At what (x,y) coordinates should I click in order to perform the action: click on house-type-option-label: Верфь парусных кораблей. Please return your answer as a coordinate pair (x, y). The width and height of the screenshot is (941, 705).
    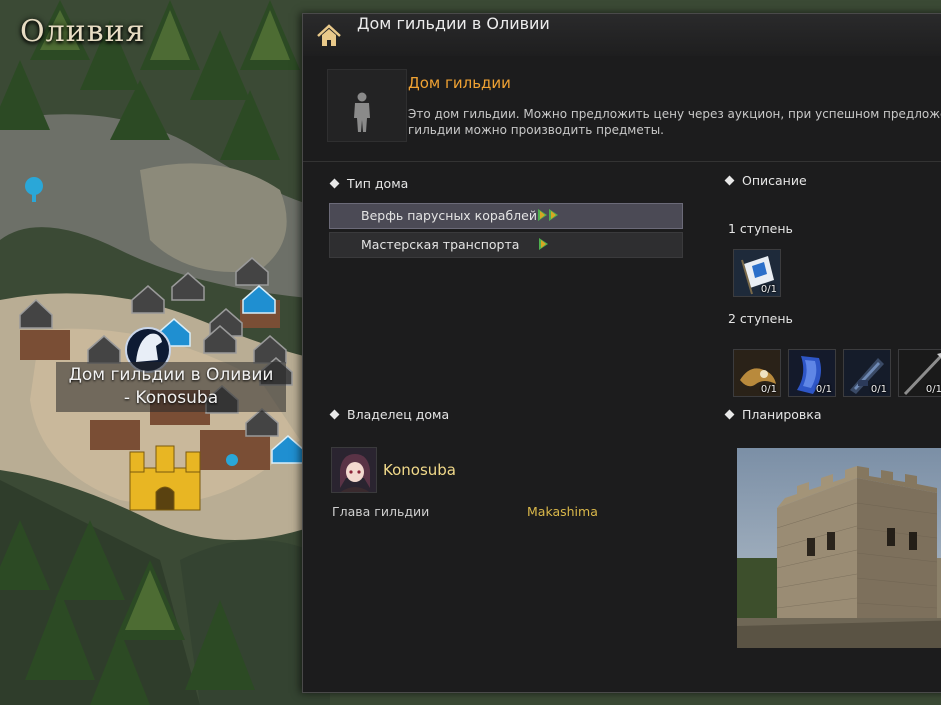
    Looking at the image, I should click on (449, 215).